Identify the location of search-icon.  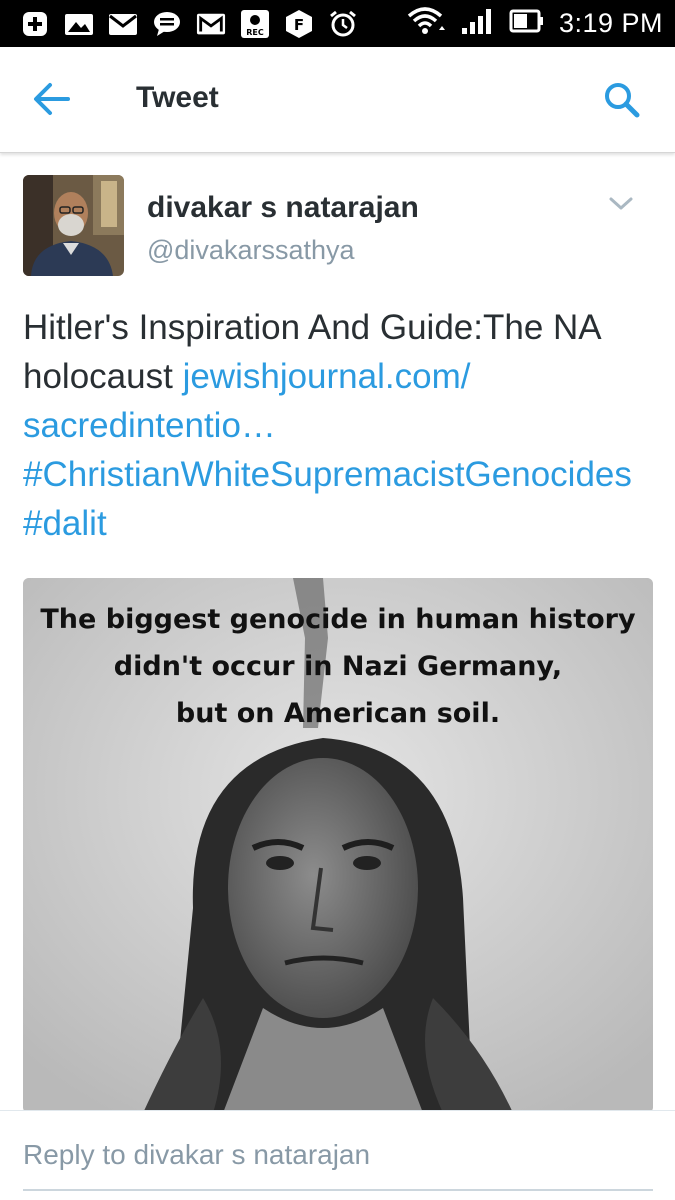
(622, 100).